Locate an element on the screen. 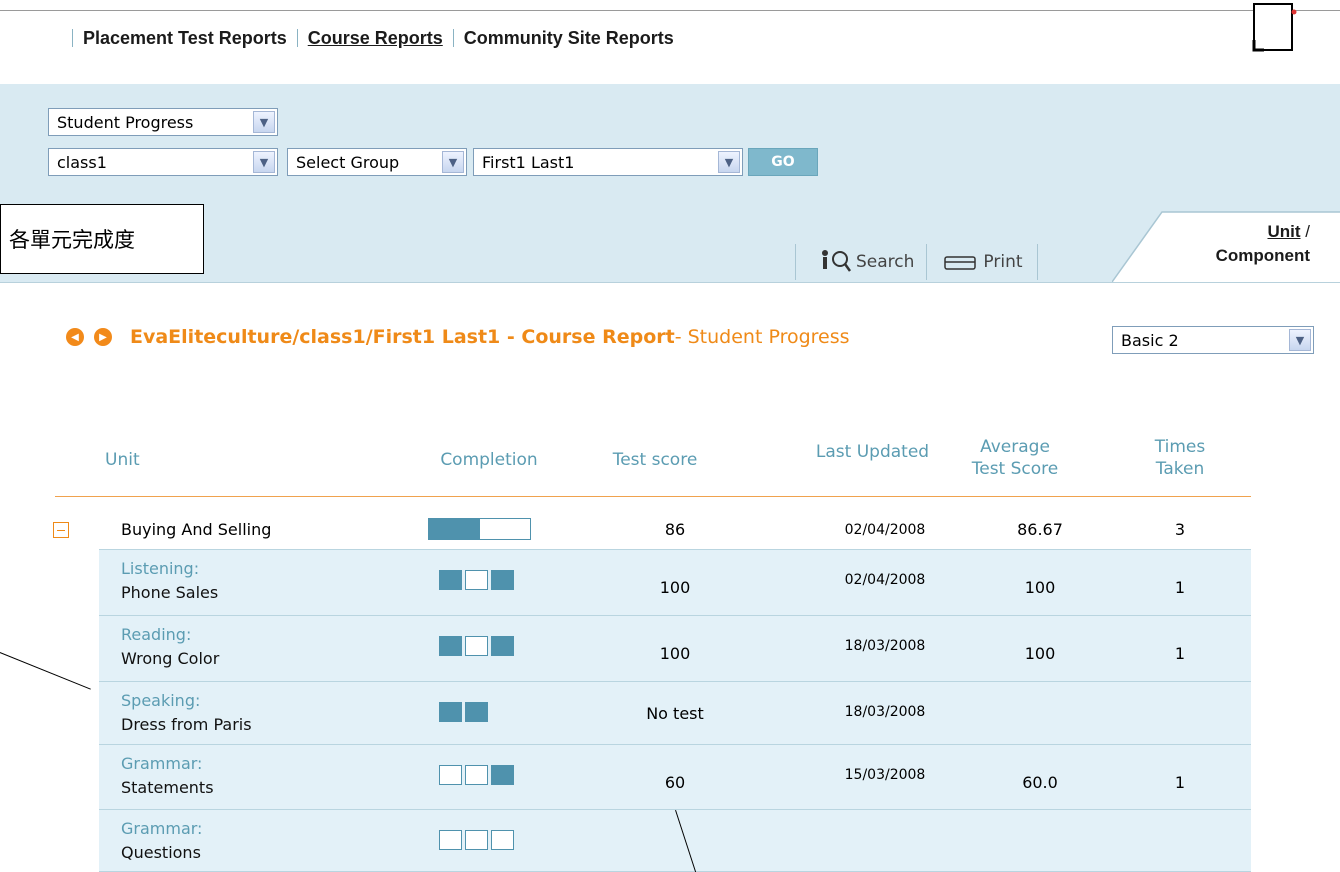 The image size is (1340, 872). next-arrow-icon: ▶ is located at coordinates (103, 337).